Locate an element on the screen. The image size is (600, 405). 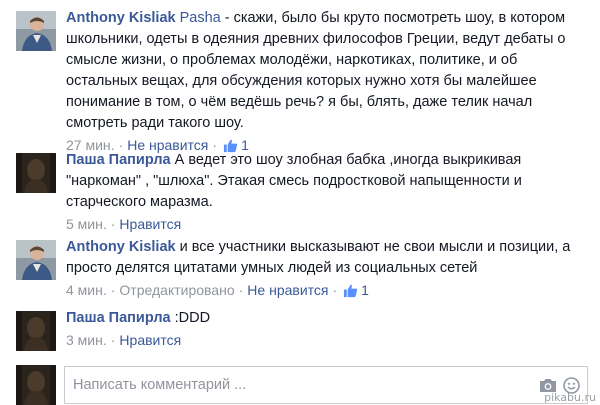
comment-timestamp: 3 мин. is located at coordinates (86, 340).